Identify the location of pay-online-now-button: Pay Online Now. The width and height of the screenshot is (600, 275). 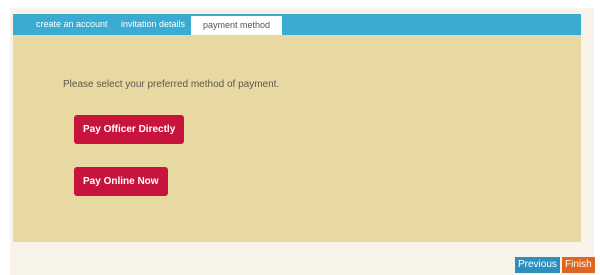
(121, 181).